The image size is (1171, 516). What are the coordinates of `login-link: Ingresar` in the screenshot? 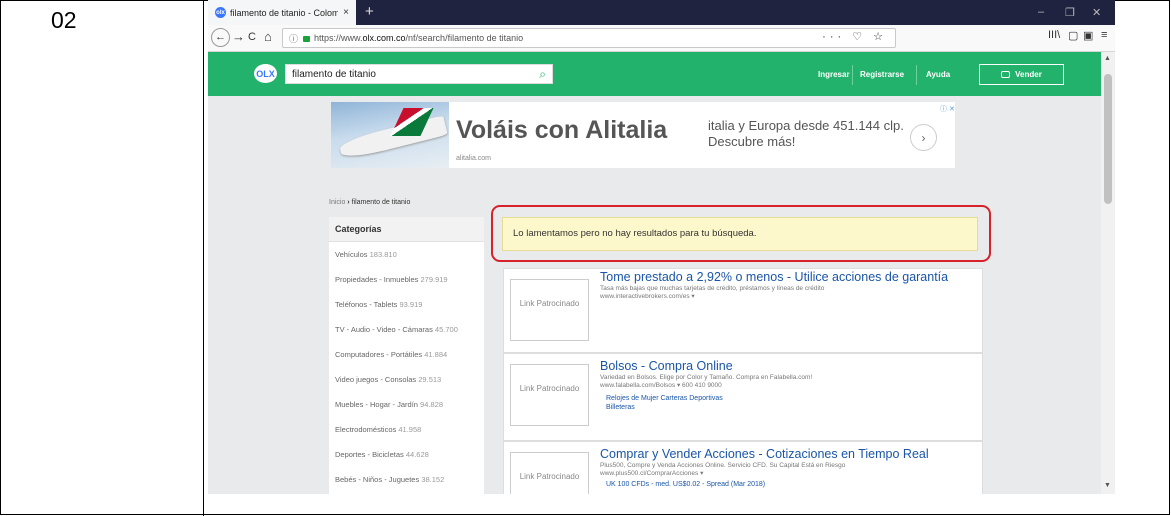 It's located at (834, 74).